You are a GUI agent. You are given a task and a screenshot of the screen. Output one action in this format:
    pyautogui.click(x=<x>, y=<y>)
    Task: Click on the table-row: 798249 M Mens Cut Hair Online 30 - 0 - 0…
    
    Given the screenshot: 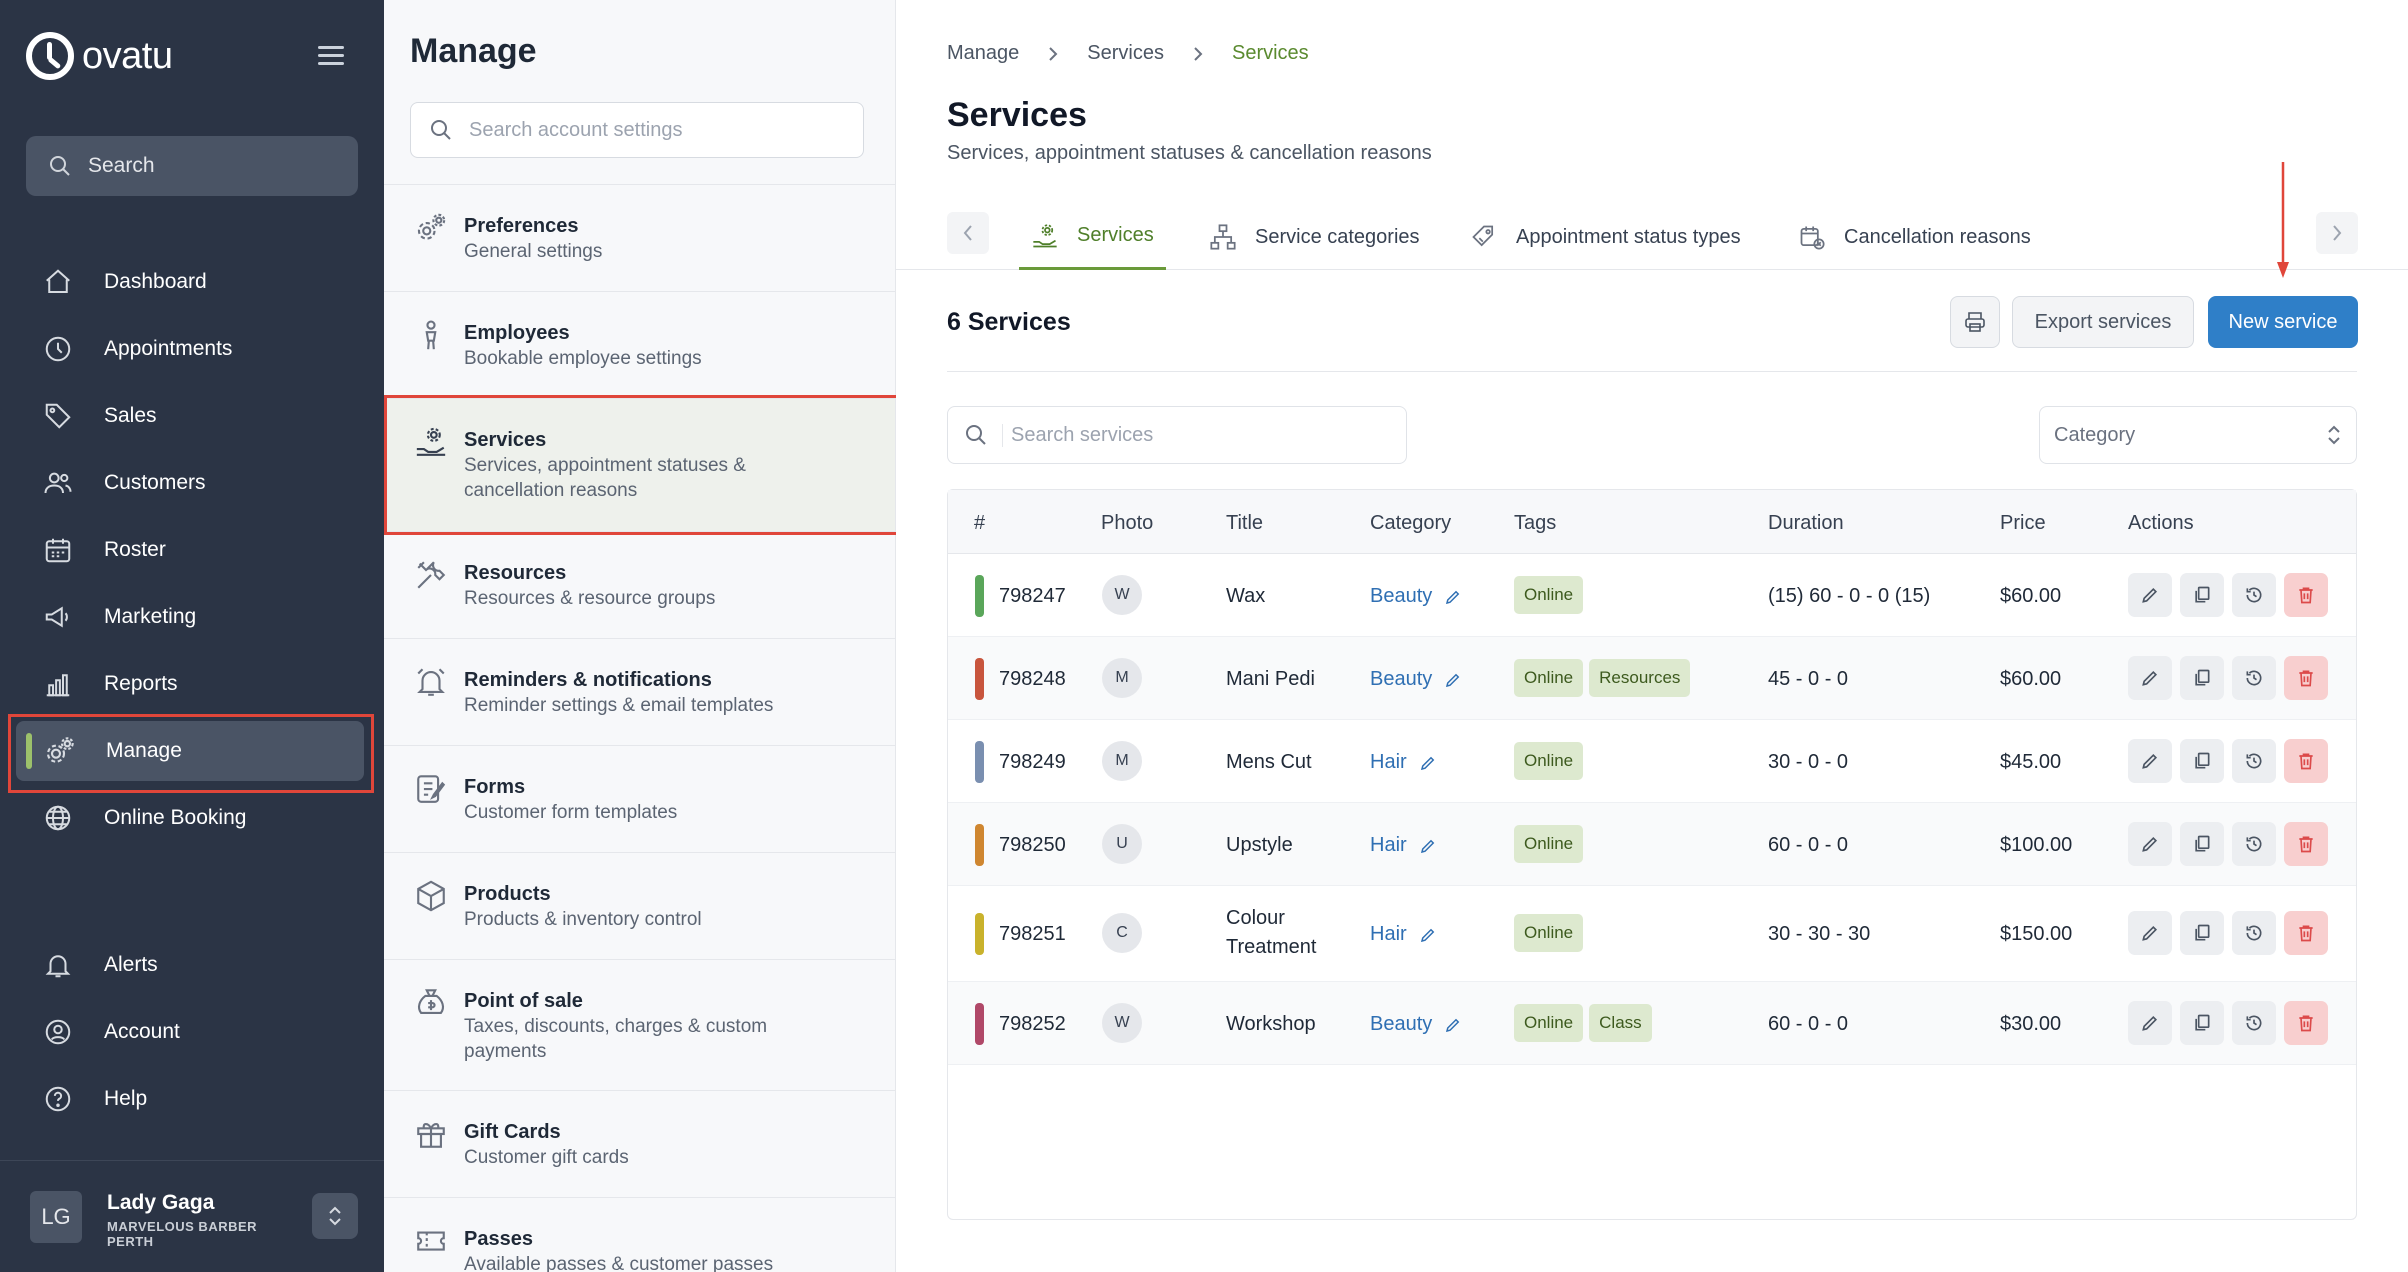 What is the action you would take?
    pyautogui.click(x=1652, y=761)
    